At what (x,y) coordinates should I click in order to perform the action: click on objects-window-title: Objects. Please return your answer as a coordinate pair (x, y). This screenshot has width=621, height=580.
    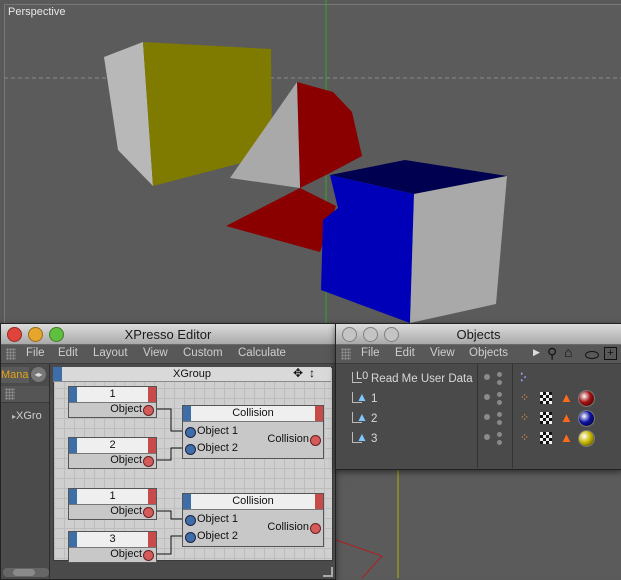
    Looking at the image, I should click on (478, 334).